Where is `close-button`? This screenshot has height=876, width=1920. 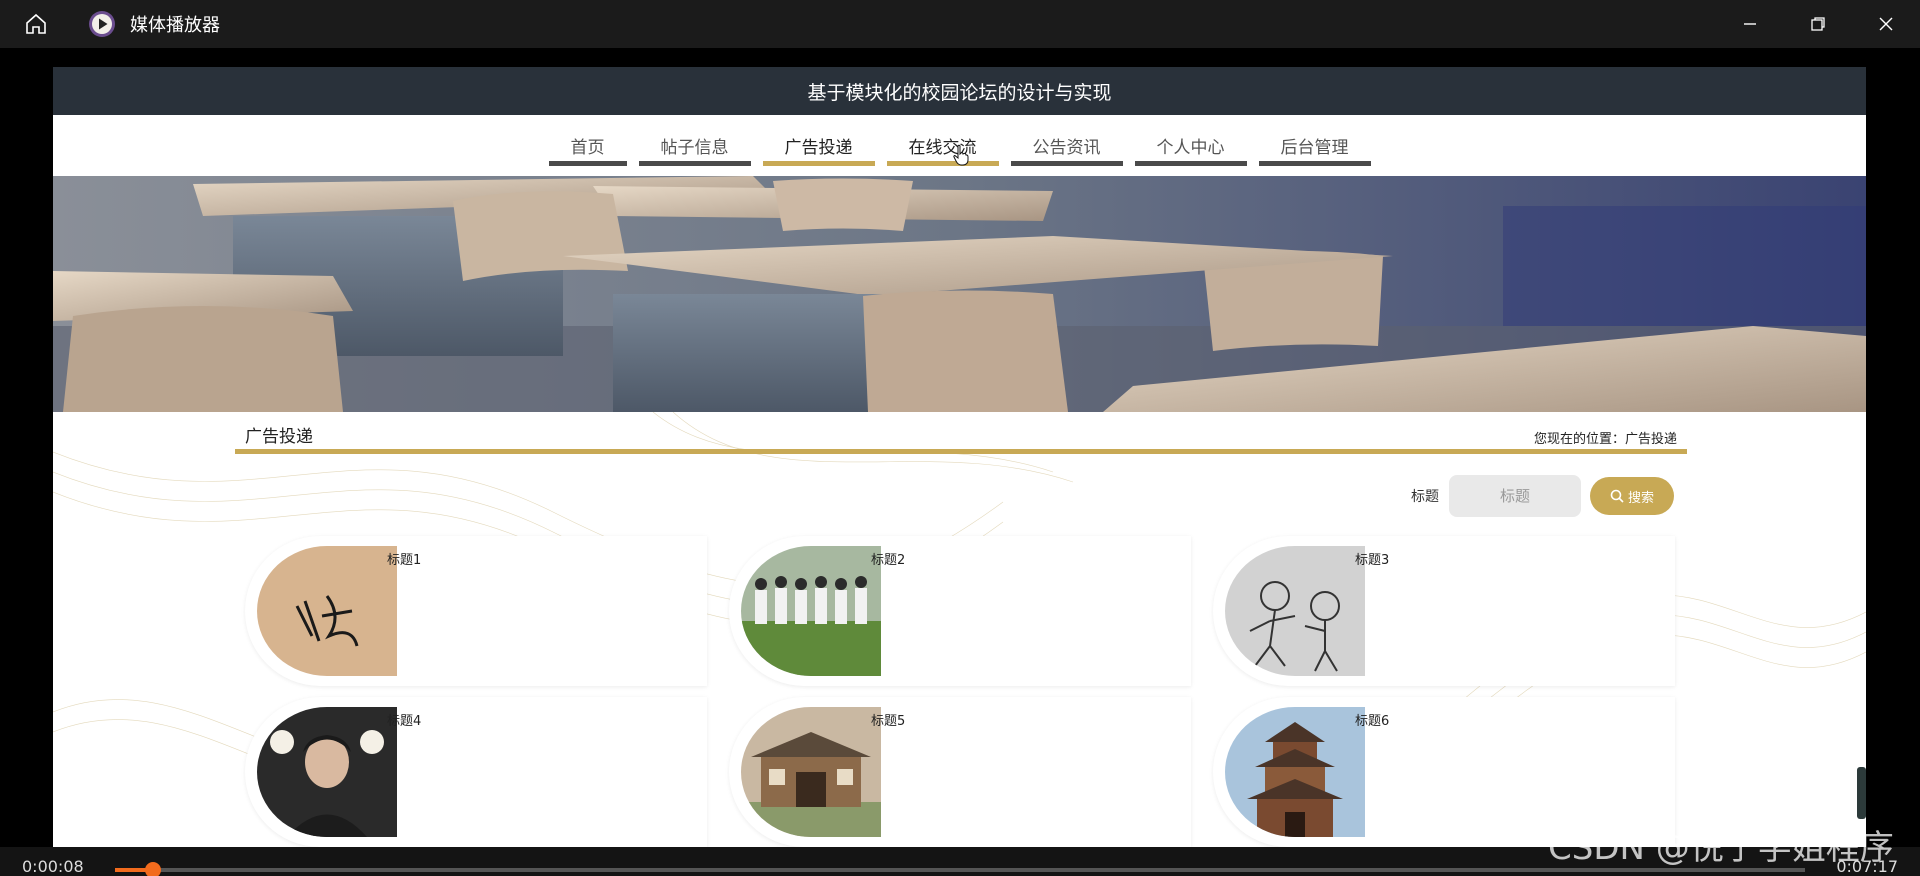 close-button is located at coordinates (1886, 24).